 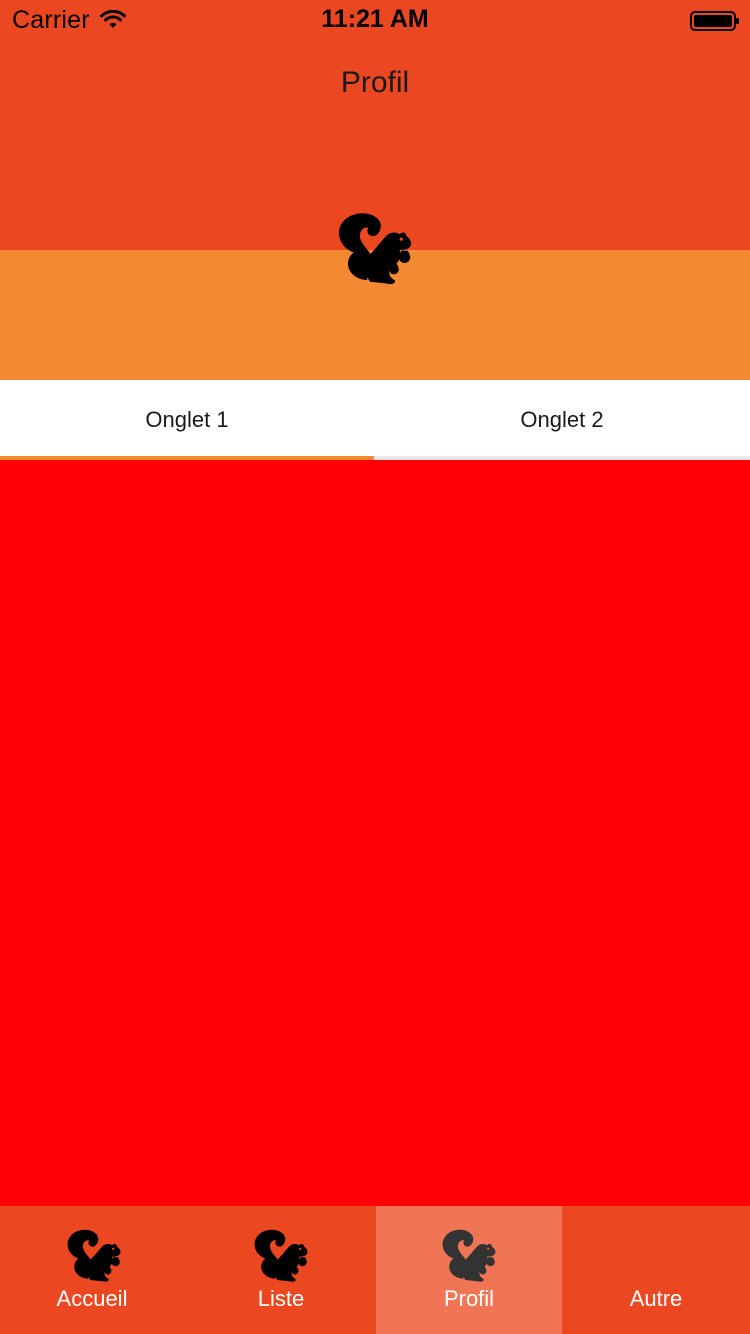 I want to click on tab-label: Onglet 1, so click(x=187, y=419).